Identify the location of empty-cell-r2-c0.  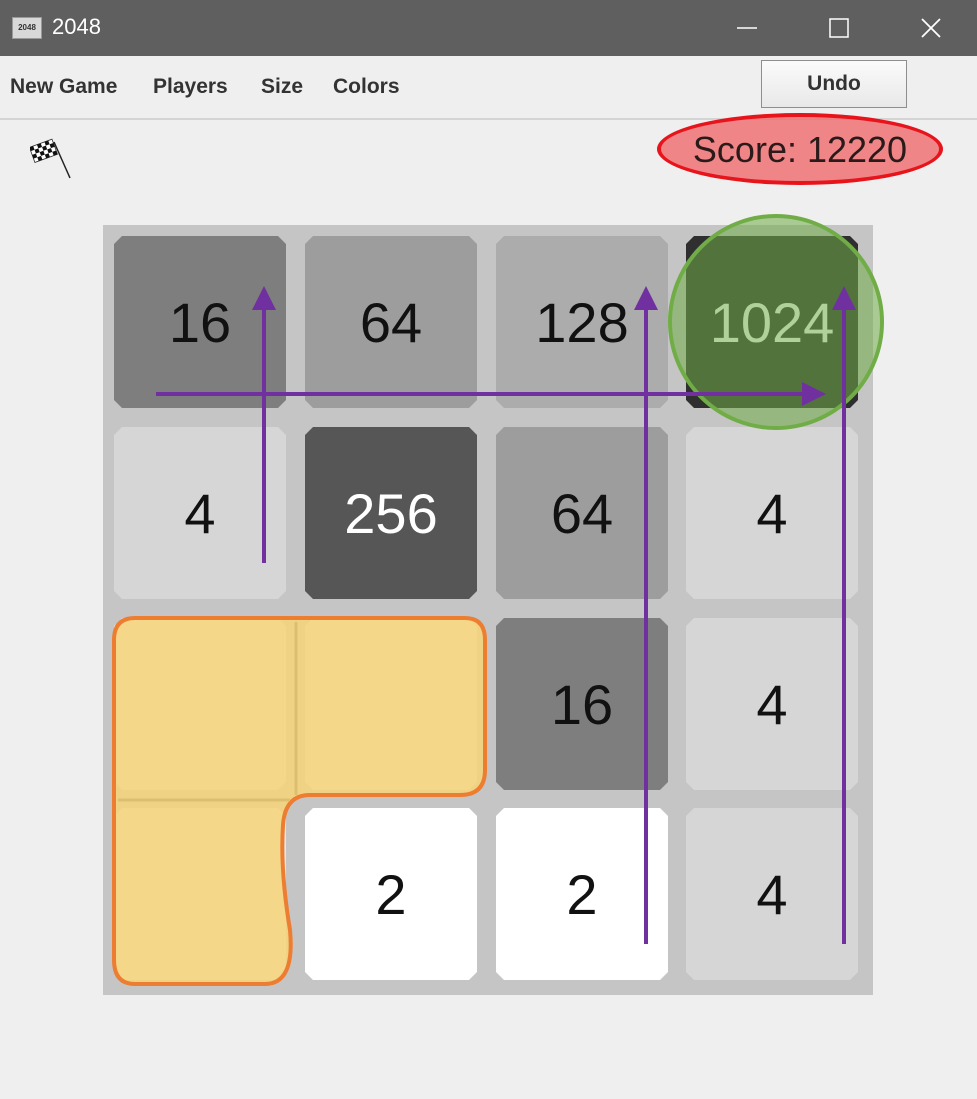
(200, 704).